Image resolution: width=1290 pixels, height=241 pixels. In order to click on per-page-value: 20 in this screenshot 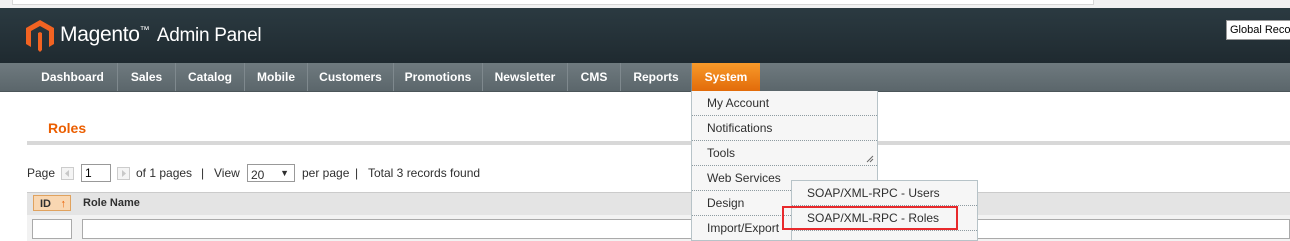, I will do `click(258, 175)`.